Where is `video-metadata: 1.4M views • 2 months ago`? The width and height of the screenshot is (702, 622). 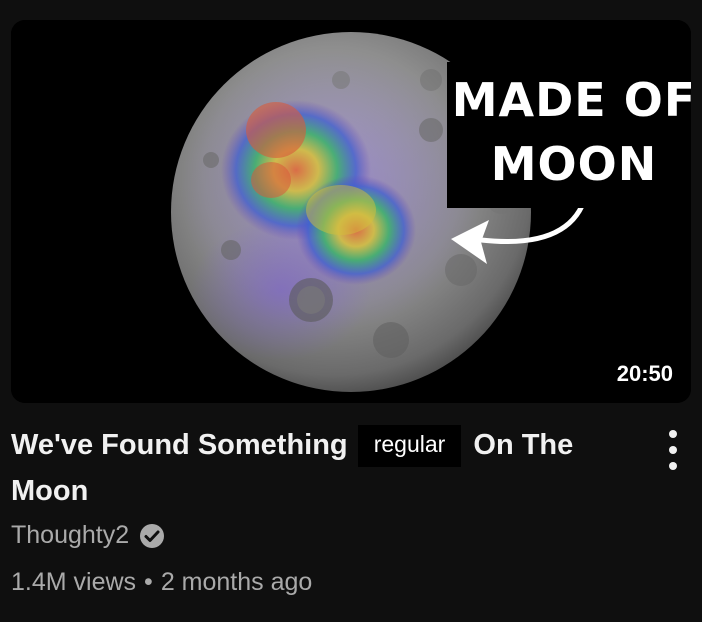 video-metadata: 1.4M views • 2 months ago is located at coordinates (161, 582).